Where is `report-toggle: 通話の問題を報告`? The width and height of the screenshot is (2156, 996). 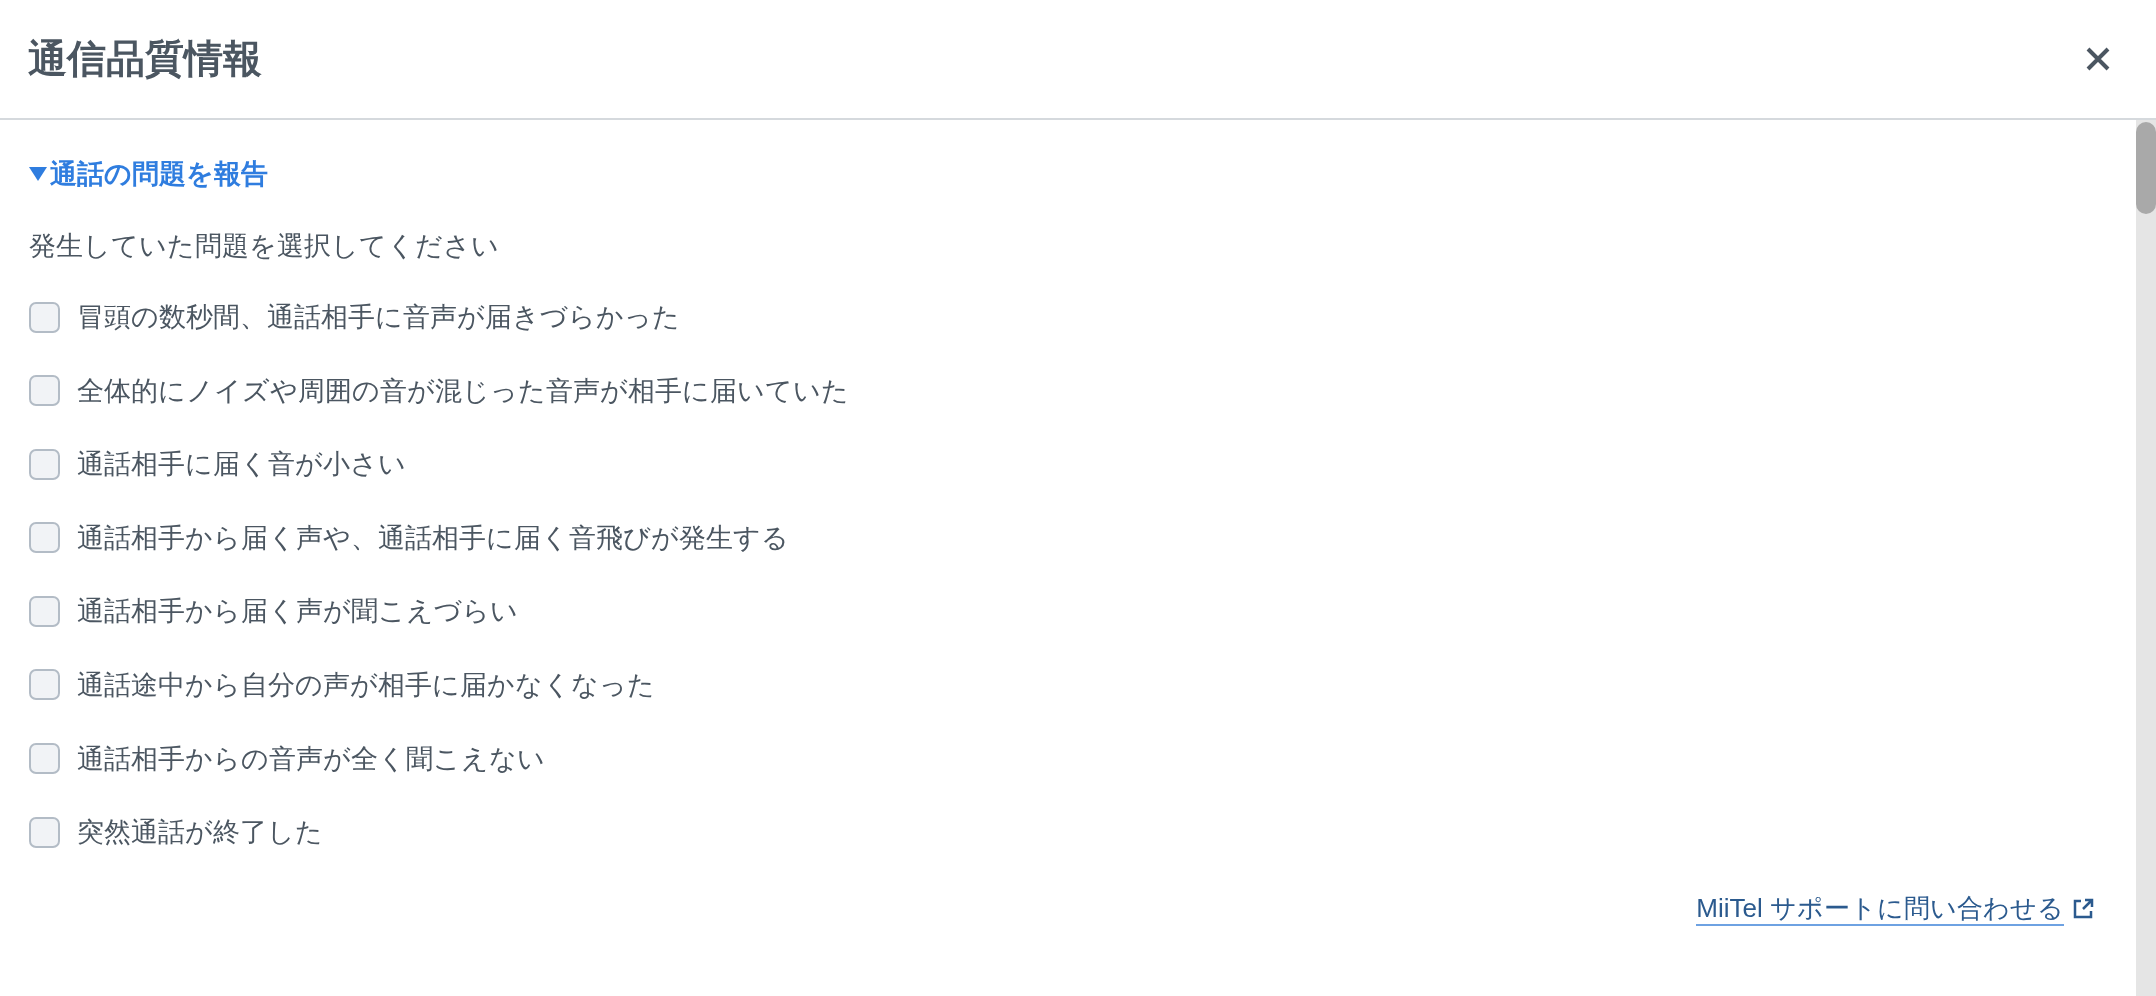 report-toggle: 通話の問題を報告 is located at coordinates (148, 174).